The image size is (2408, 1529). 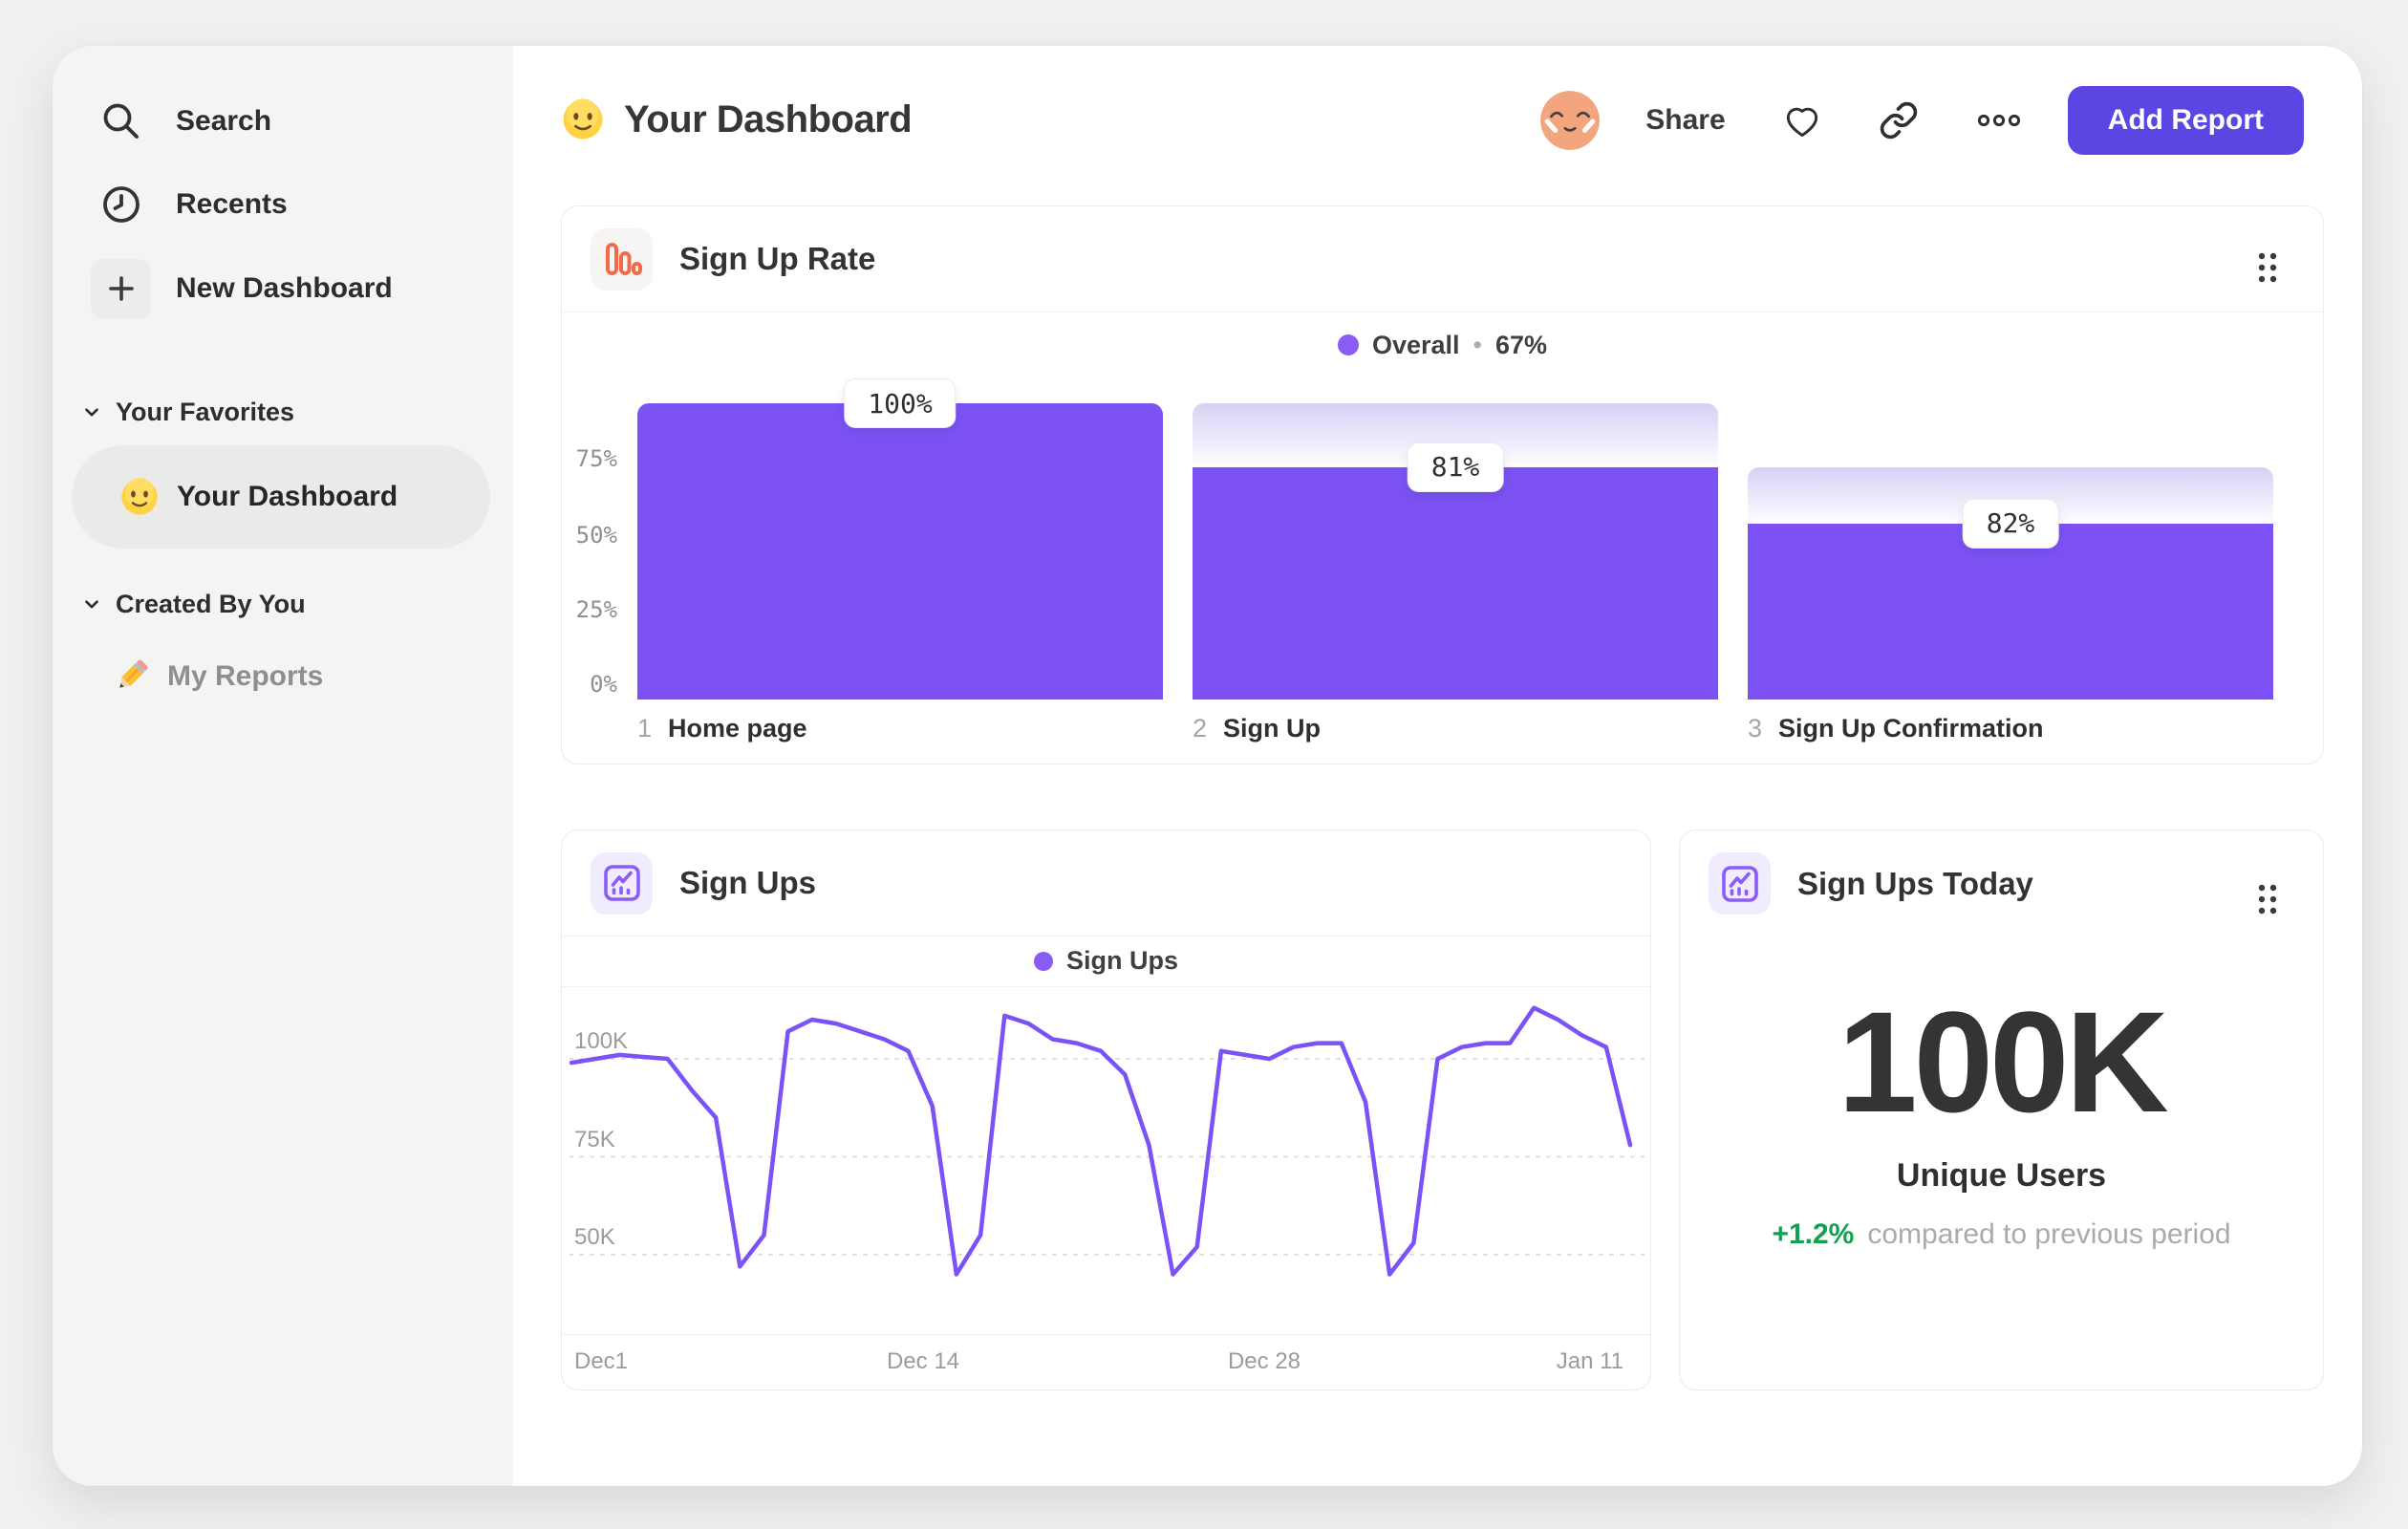 I want to click on avatar, so click(x=1571, y=120).